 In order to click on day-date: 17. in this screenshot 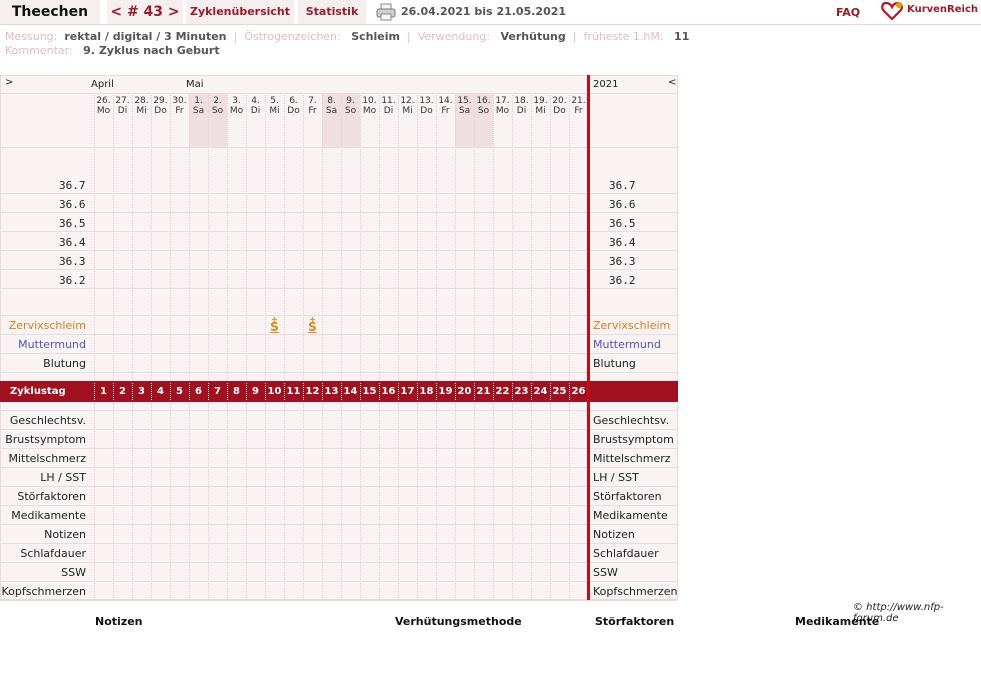, I will do `click(502, 101)`.